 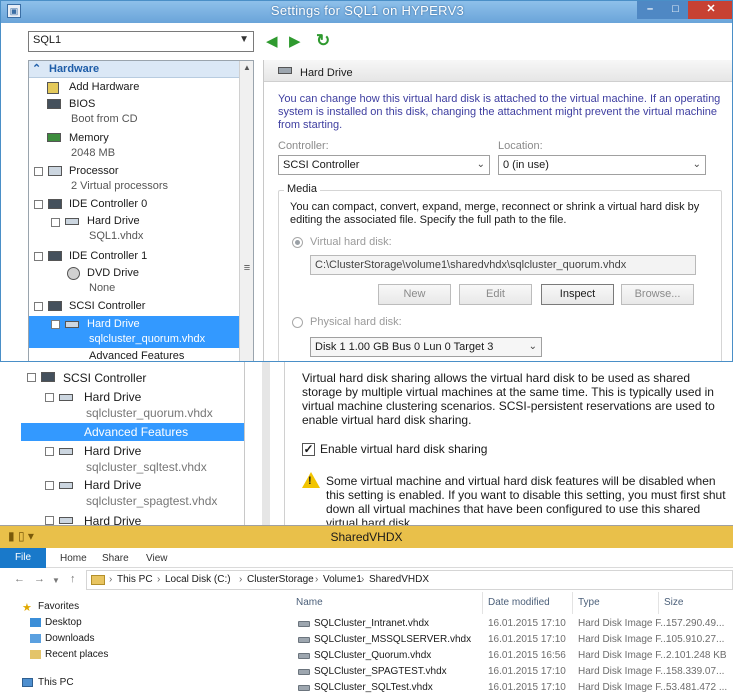 What do you see at coordinates (63, 622) in the screenshot?
I see `nav-desktop: Desktop` at bounding box center [63, 622].